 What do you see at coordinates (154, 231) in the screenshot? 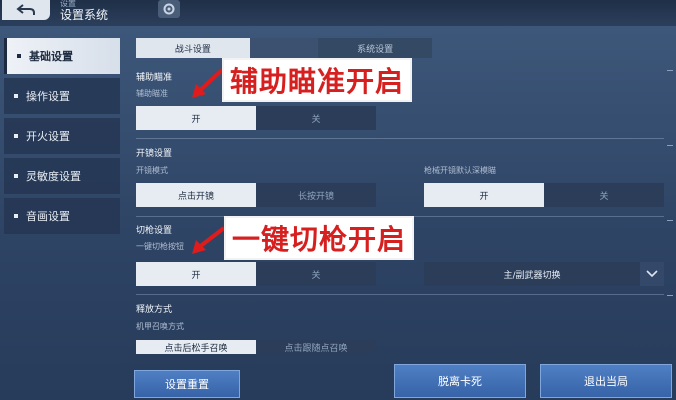
I see `section-switch-gun: 切枪设置` at bounding box center [154, 231].